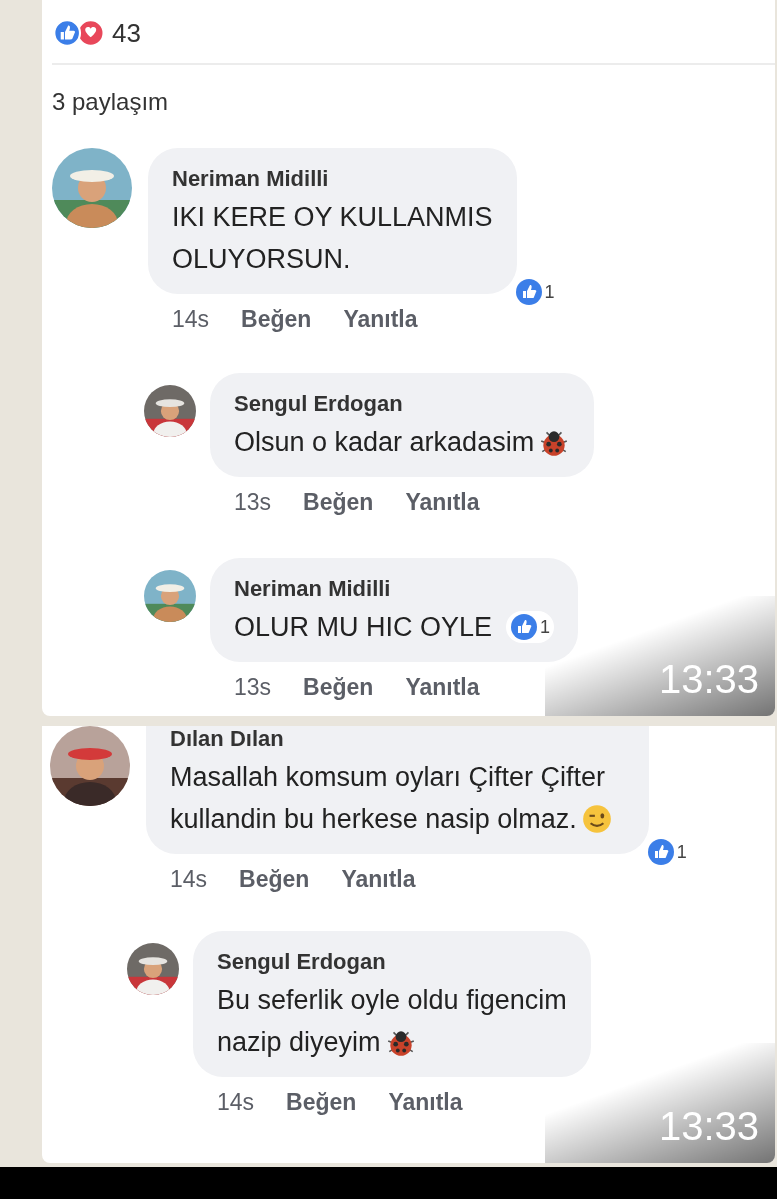  I want to click on author-name: Dılan Dılan, so click(227, 739).